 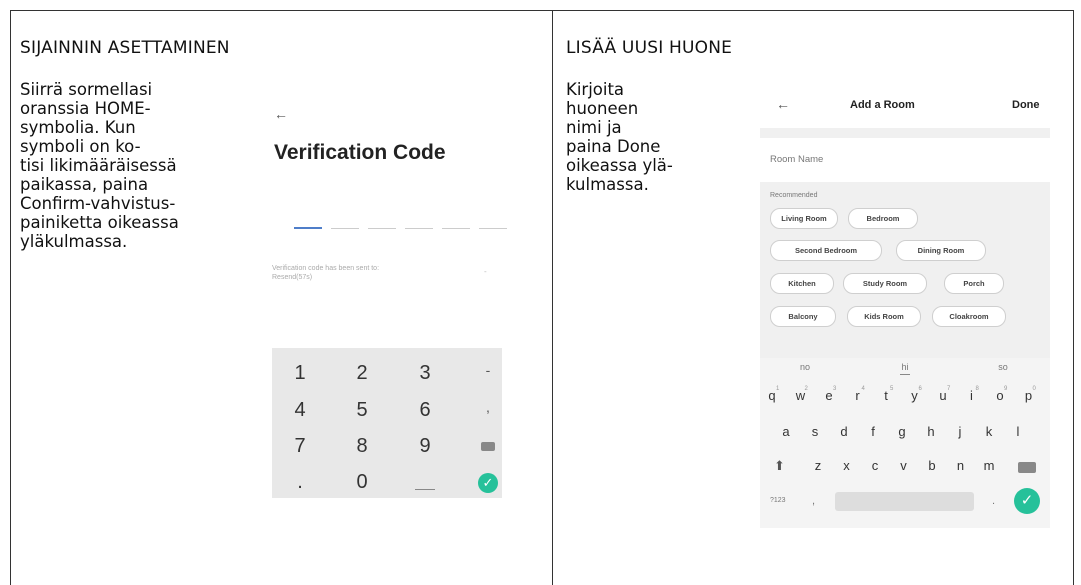 What do you see at coordinates (802, 283) in the screenshot?
I see `room-suggestion-chip: Kitchen` at bounding box center [802, 283].